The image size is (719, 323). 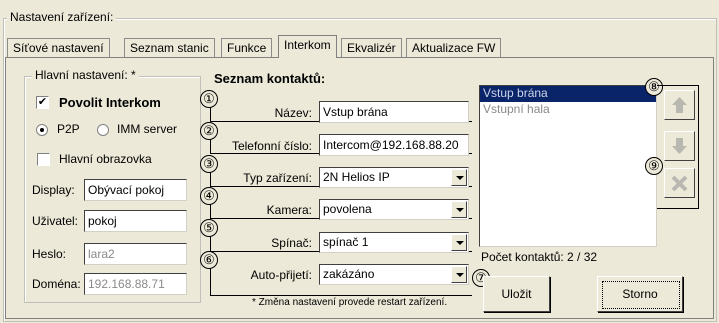 I want to click on display-input: Obývací pokoj, so click(x=135, y=190).